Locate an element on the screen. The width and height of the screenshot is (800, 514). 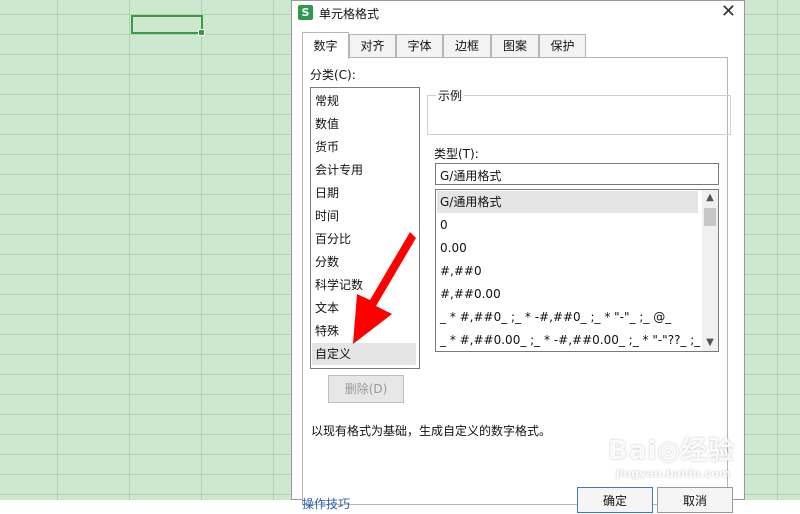
delete-button: 删除(D) is located at coordinates (366, 389).